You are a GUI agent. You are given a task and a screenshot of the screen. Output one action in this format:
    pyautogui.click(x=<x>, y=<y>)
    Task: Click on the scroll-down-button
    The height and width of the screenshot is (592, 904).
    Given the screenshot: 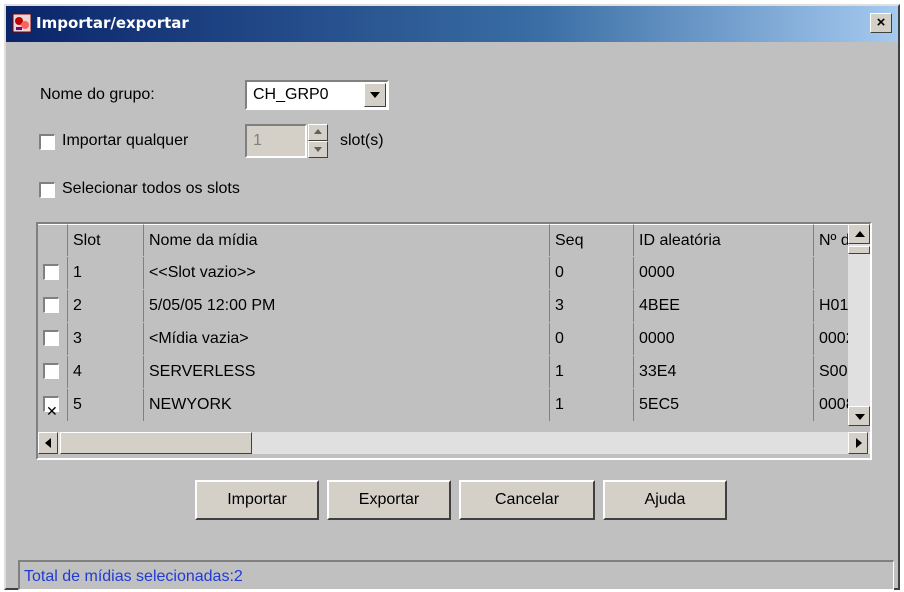 What is the action you would take?
    pyautogui.click(x=859, y=416)
    